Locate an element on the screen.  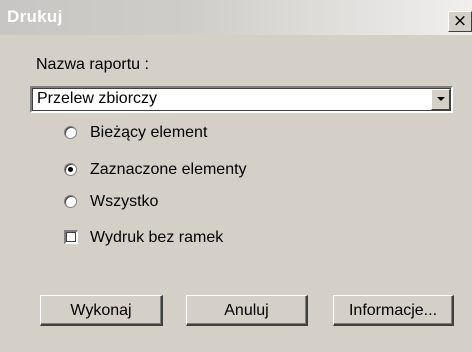
radio-selected-elements is located at coordinates (70, 169).